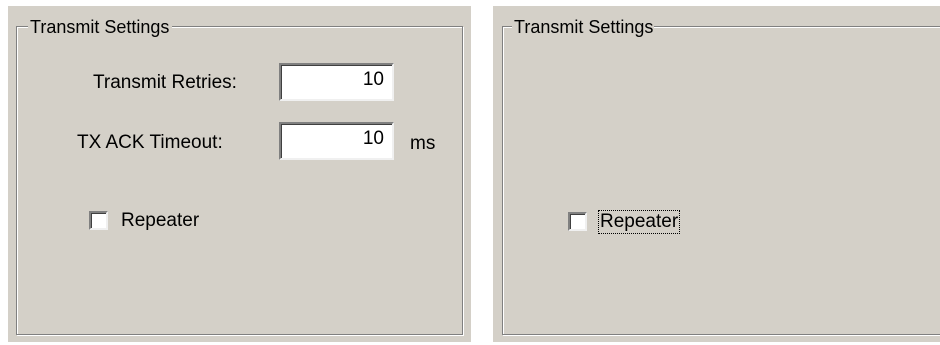 The height and width of the screenshot is (345, 940). Describe the element at coordinates (150, 142) in the screenshot. I see `tx-ack-timeout-label: TX ACK Timeout:` at that location.